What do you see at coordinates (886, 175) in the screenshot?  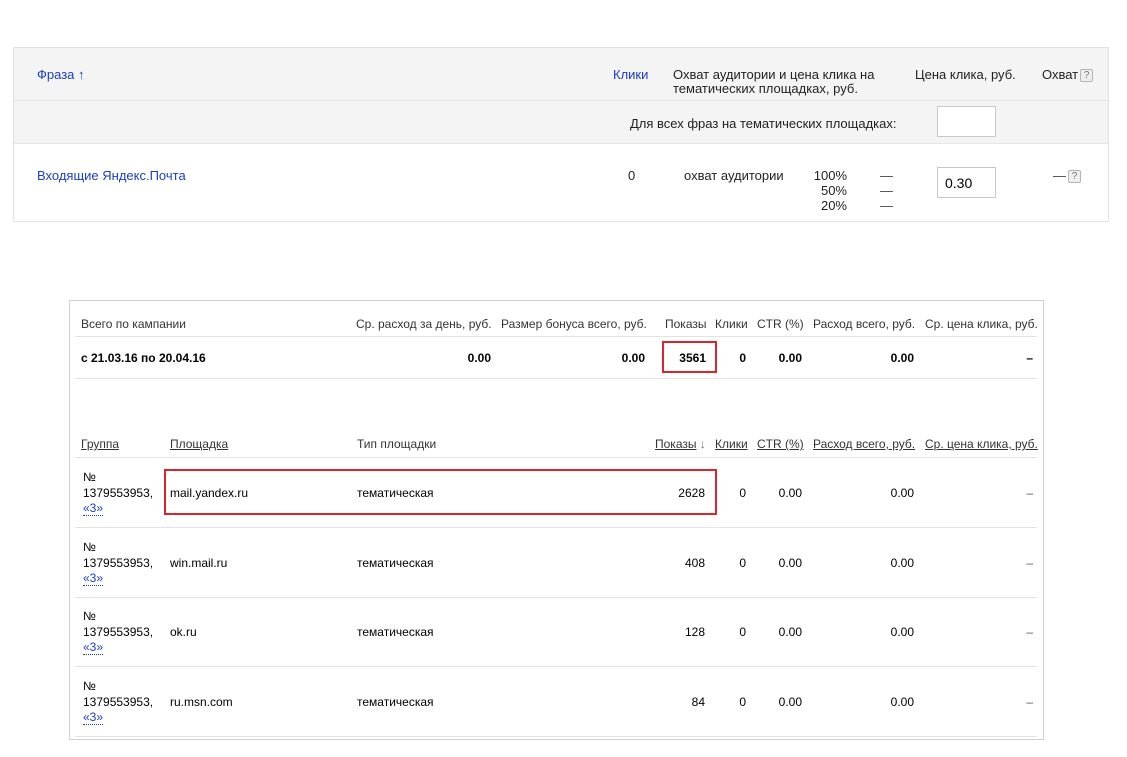 I see `coverage-value-100: —` at bounding box center [886, 175].